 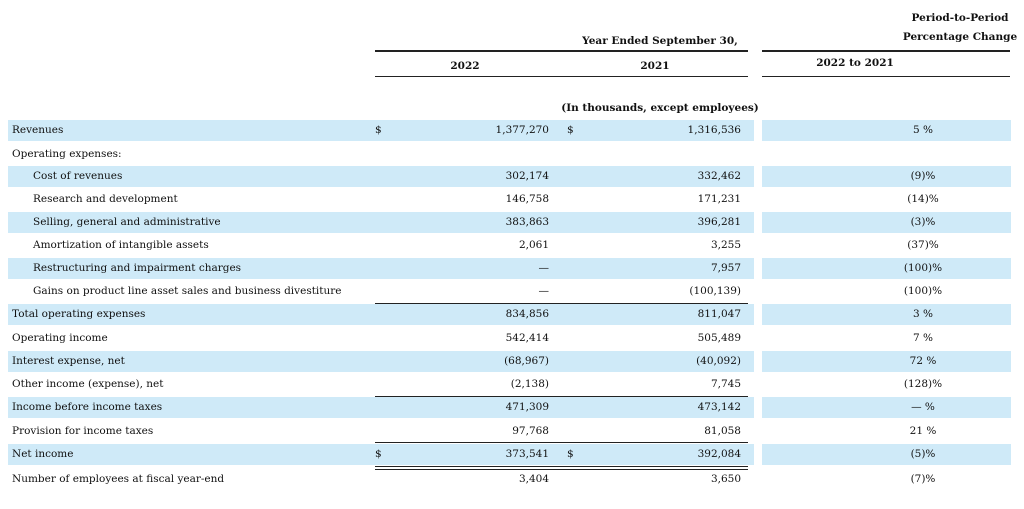 What do you see at coordinates (719, 199) in the screenshot?
I see `value-2021: 171,231` at bounding box center [719, 199].